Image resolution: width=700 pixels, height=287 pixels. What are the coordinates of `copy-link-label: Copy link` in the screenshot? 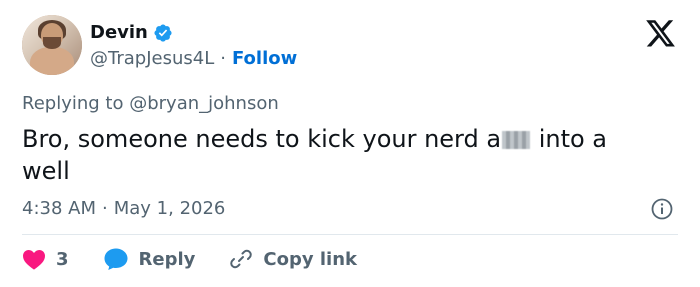 It's located at (310, 259).